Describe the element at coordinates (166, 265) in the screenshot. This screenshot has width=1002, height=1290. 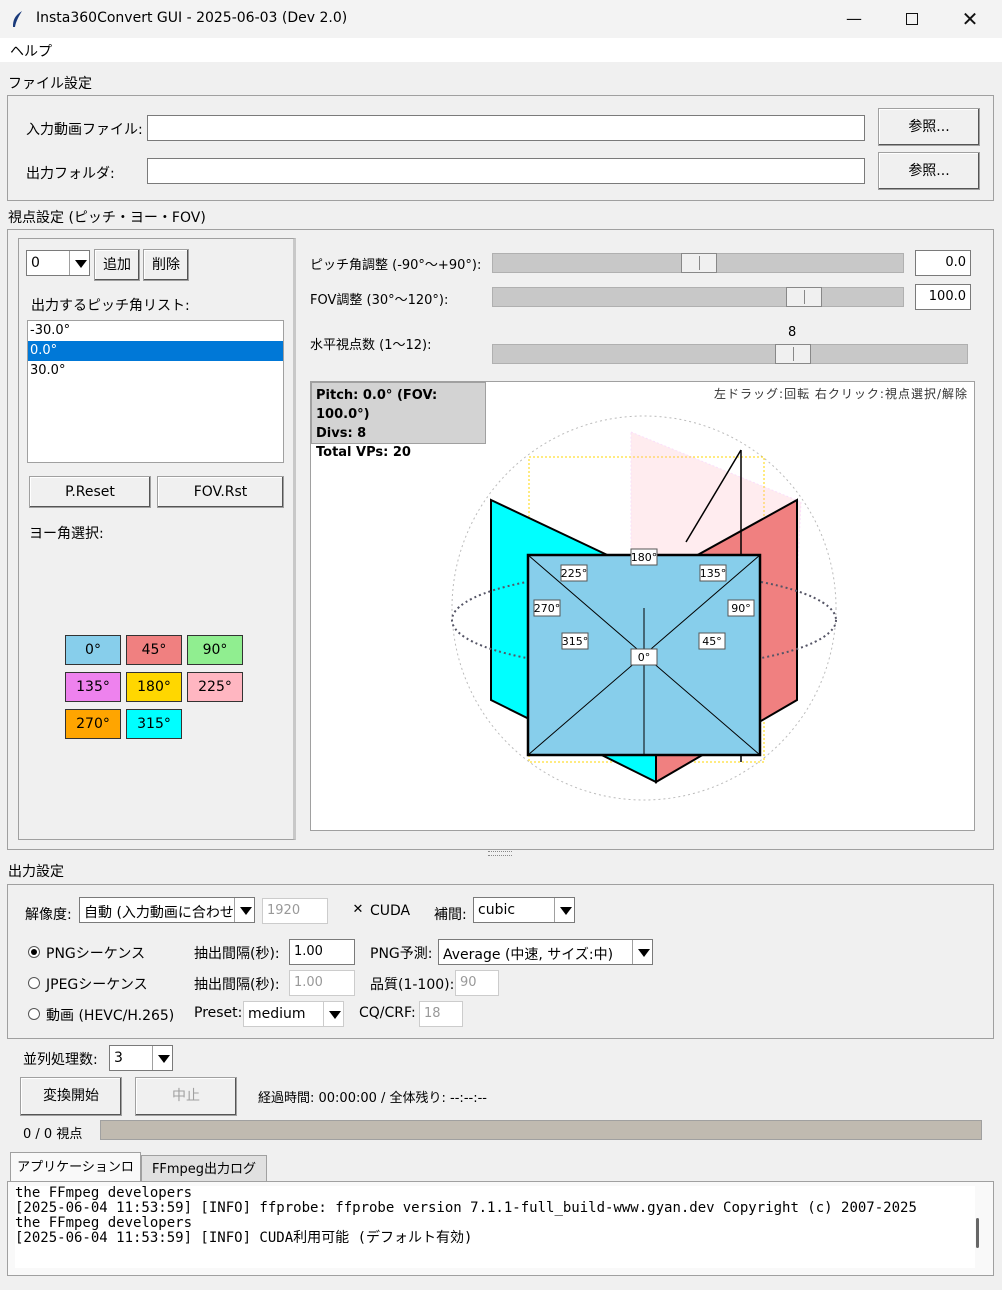
I see `delete-pitch-button: 削除` at that location.